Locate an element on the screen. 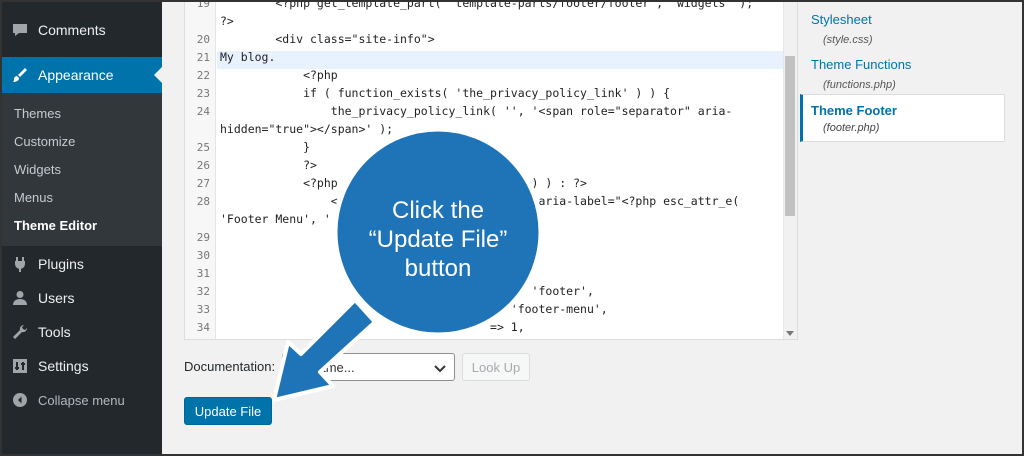 This screenshot has width=1024, height=456. line-number: 21 is located at coordinates (203, 57).